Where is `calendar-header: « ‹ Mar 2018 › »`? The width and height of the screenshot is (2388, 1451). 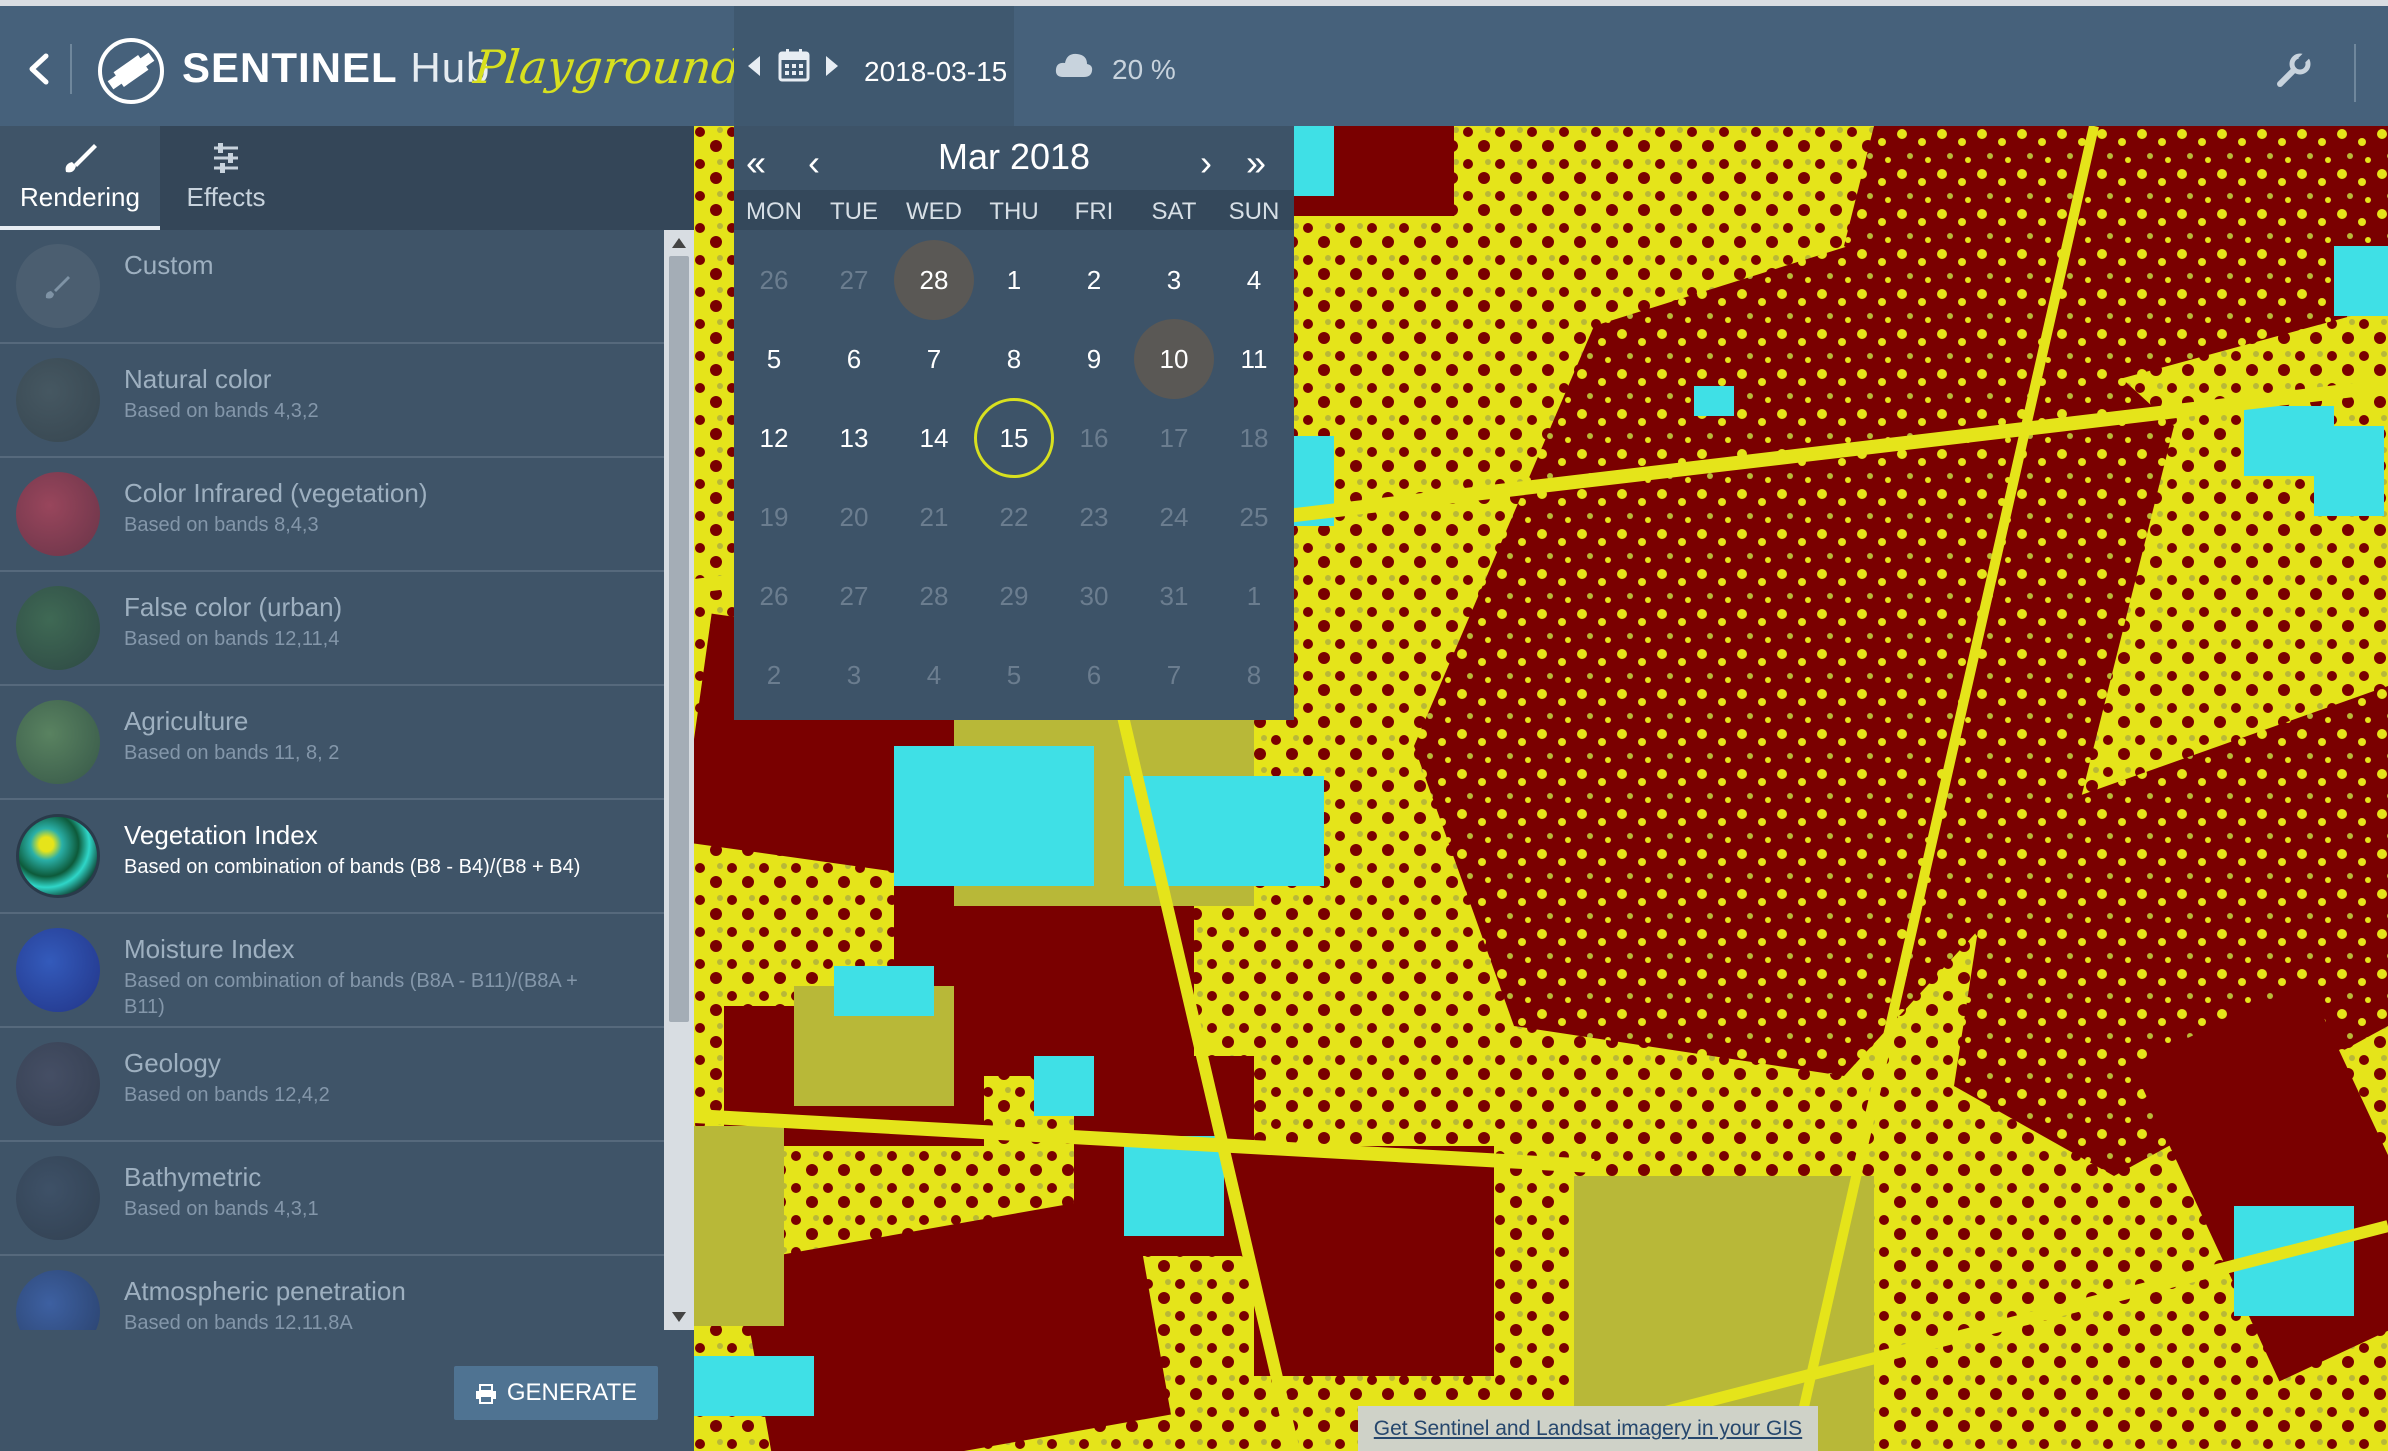 calendar-header: « ‹ Mar 2018 › » is located at coordinates (1014, 158).